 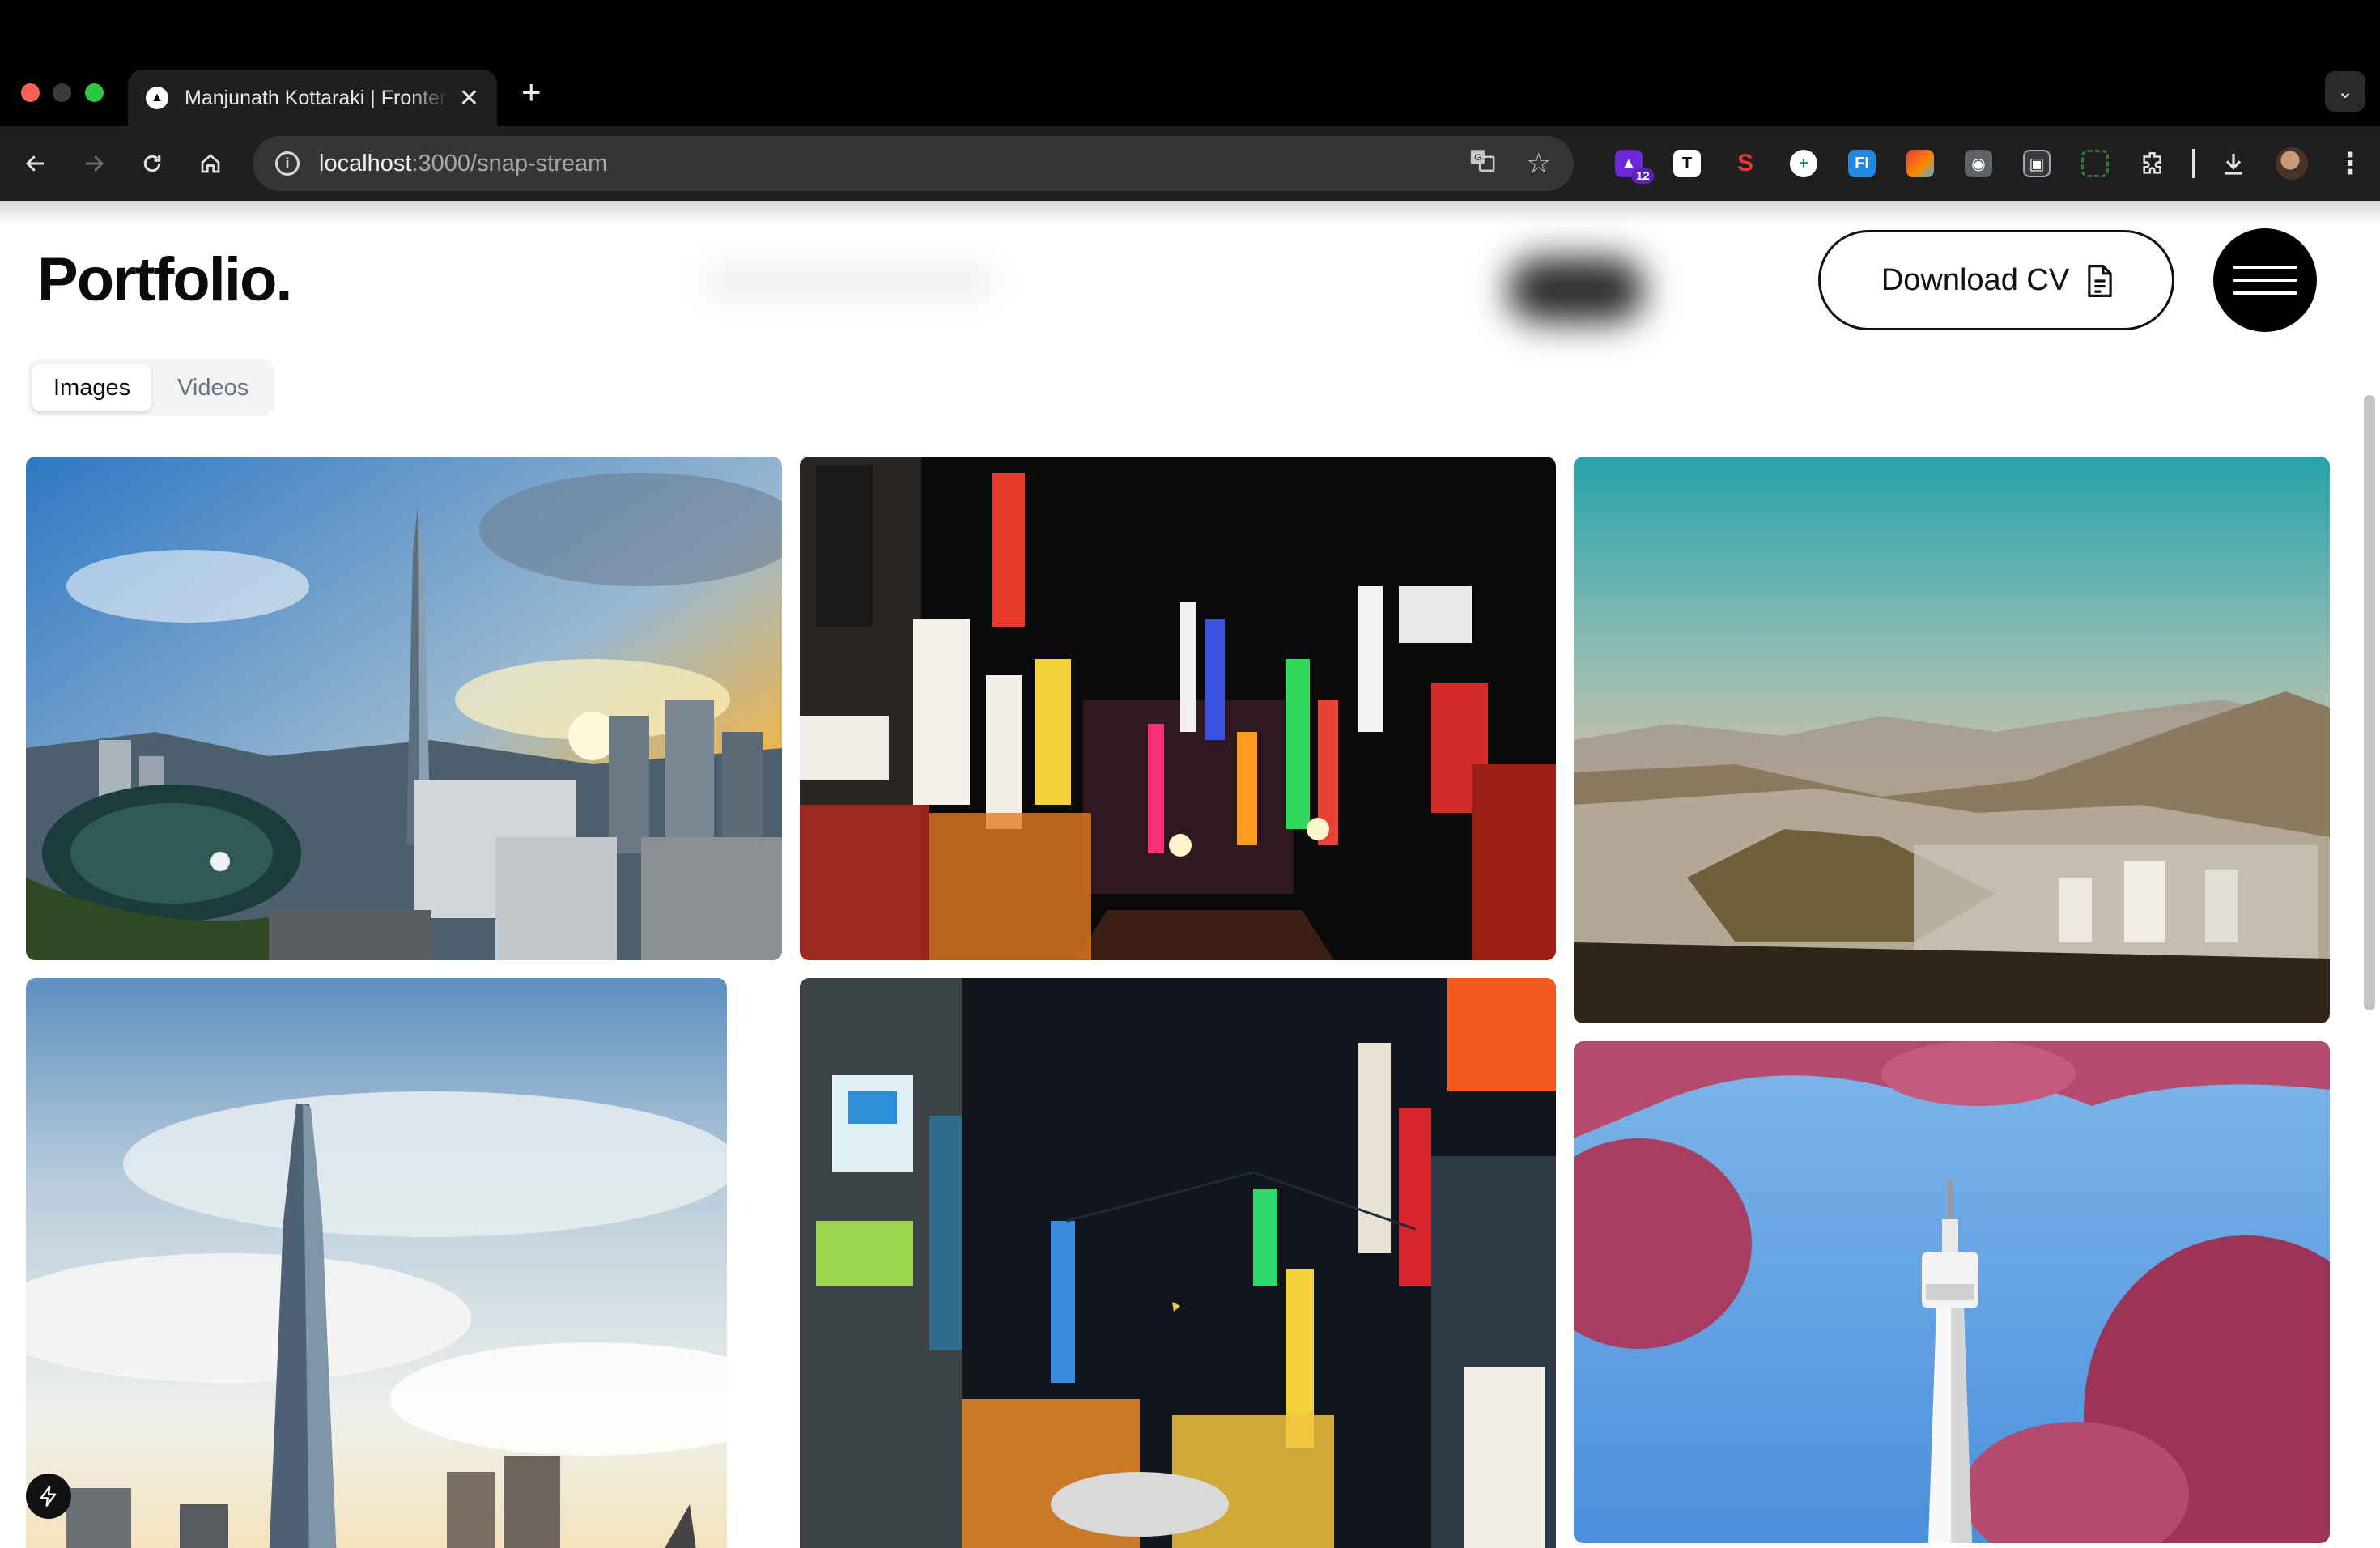 What do you see at coordinates (94, 164) in the screenshot?
I see `arrow-right-icon` at bounding box center [94, 164].